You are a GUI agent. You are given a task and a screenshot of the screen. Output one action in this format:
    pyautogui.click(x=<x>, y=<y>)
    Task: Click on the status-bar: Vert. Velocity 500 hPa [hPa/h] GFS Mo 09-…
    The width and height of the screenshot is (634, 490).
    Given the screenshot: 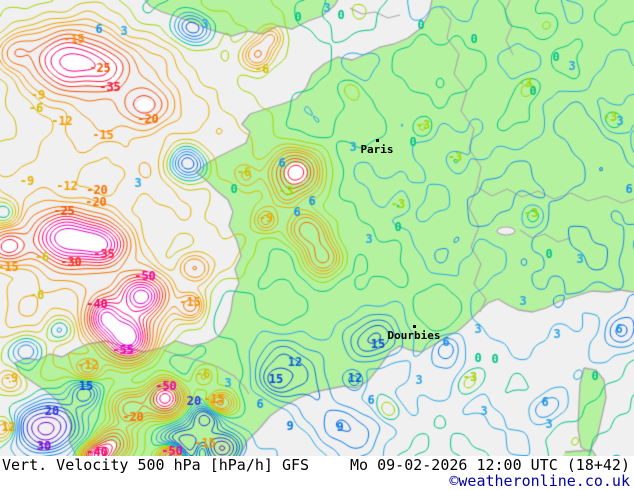 What is the action you would take?
    pyautogui.click(x=317, y=473)
    